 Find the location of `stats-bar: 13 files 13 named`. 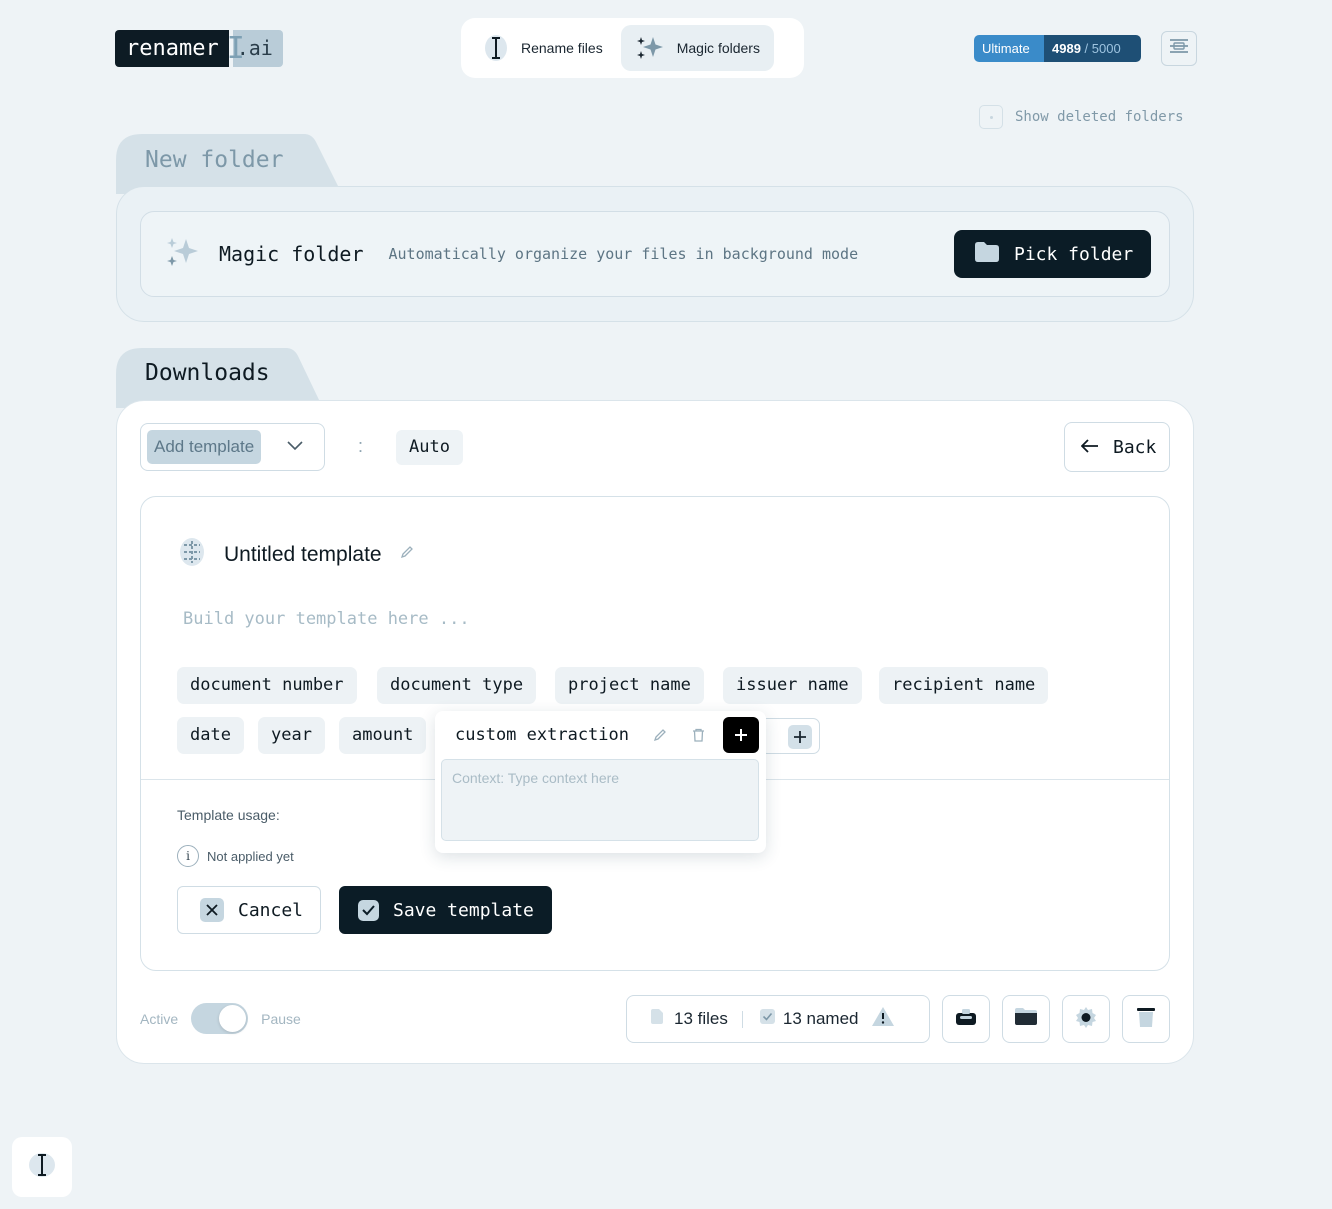

stats-bar: 13 files 13 named is located at coordinates (778, 1019).